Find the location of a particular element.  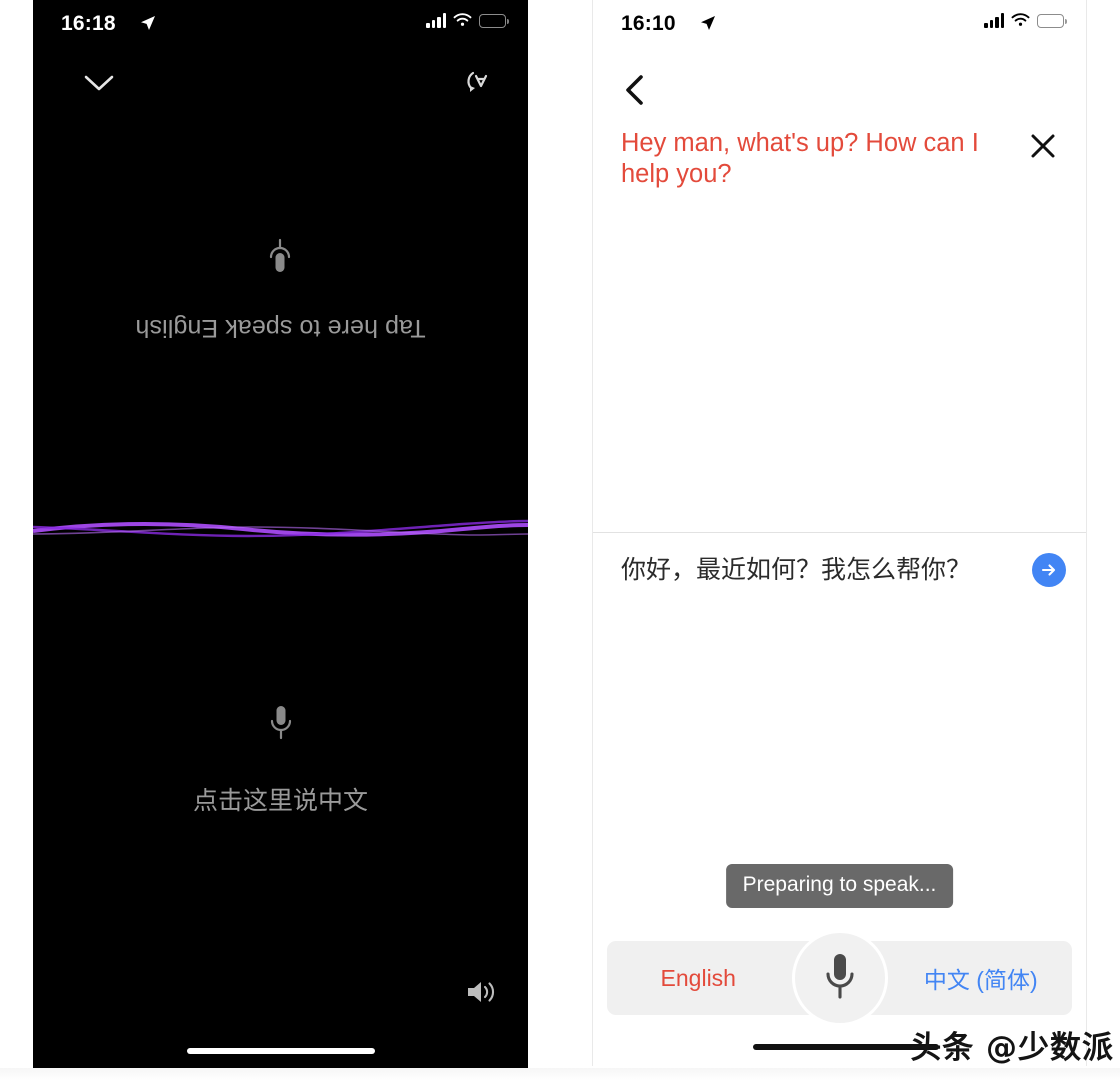

audio-waveform-divider is located at coordinates (280, 529).